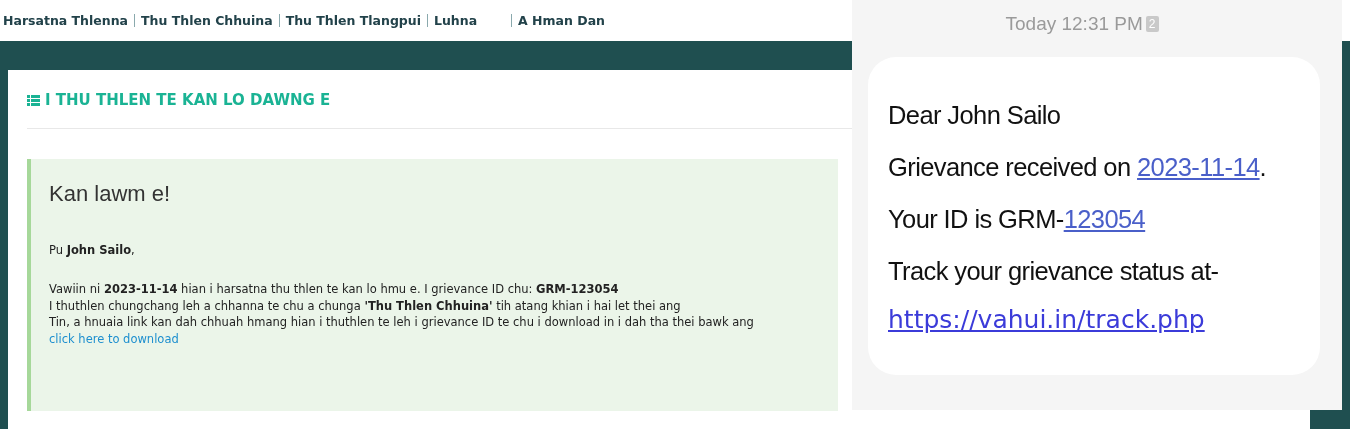  What do you see at coordinates (207, 20) in the screenshot?
I see `nav-link: Thu Thlen Chhuina` at bounding box center [207, 20].